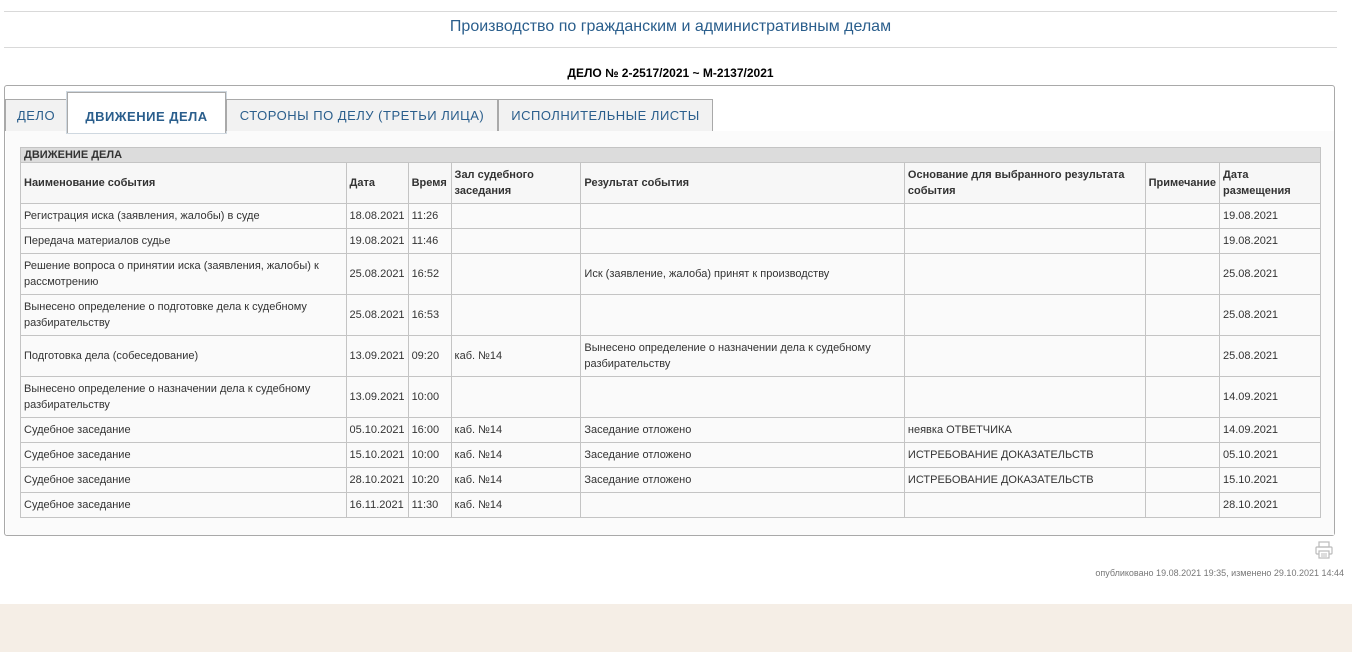  I want to click on column-header: Время, so click(429, 183).